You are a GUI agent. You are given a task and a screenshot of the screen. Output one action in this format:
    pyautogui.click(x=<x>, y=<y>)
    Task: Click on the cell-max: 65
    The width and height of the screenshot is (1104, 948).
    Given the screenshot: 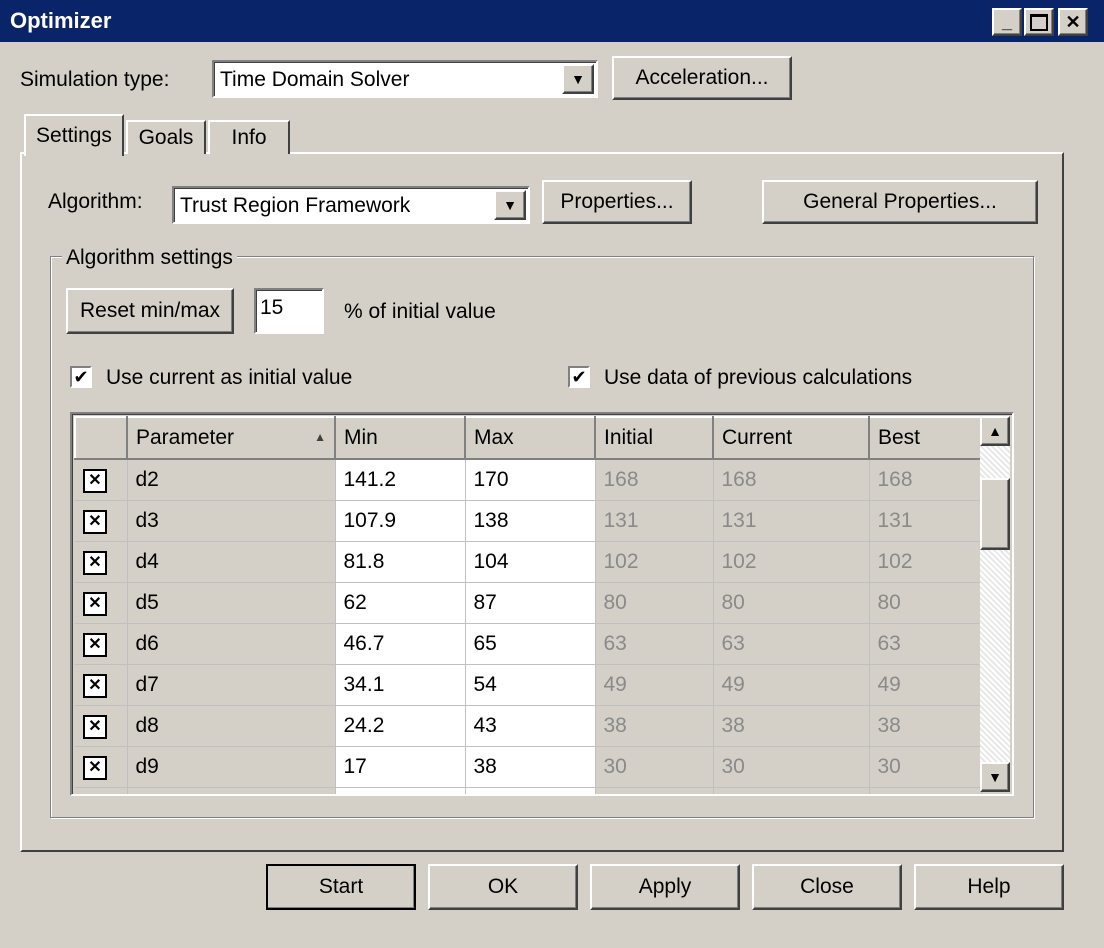 What is the action you would take?
    pyautogui.click(x=530, y=644)
    